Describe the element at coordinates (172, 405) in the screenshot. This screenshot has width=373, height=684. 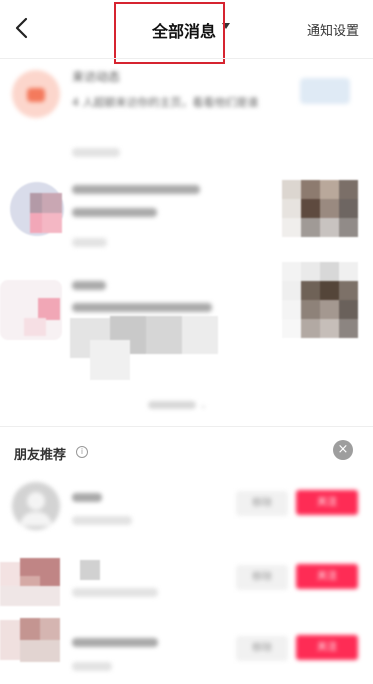
I see `fold-label-placeholder` at that location.